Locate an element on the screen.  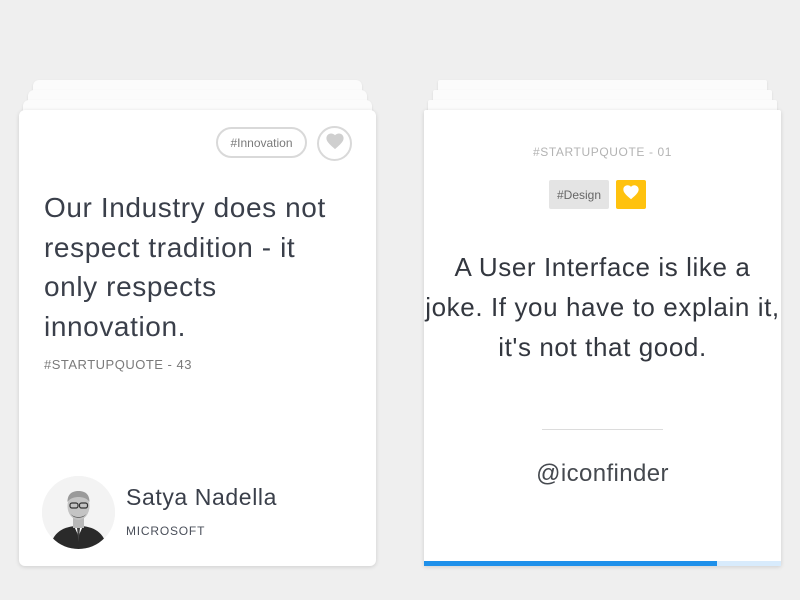
divider is located at coordinates (602, 429).